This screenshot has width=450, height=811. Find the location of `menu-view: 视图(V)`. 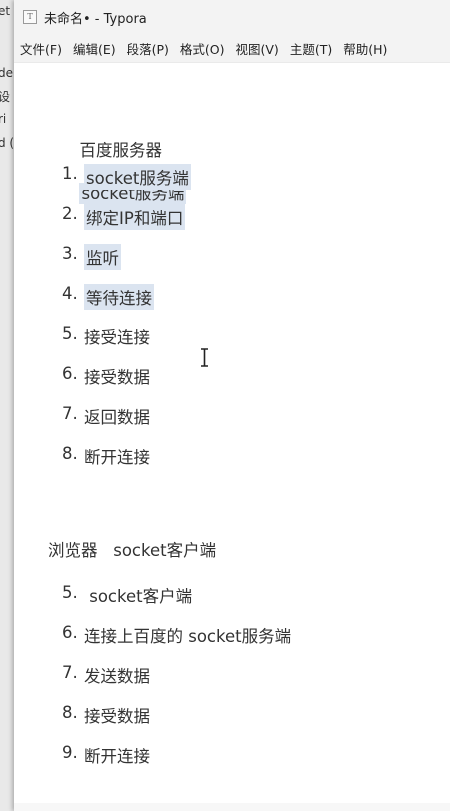

menu-view: 视图(V) is located at coordinates (257, 48).